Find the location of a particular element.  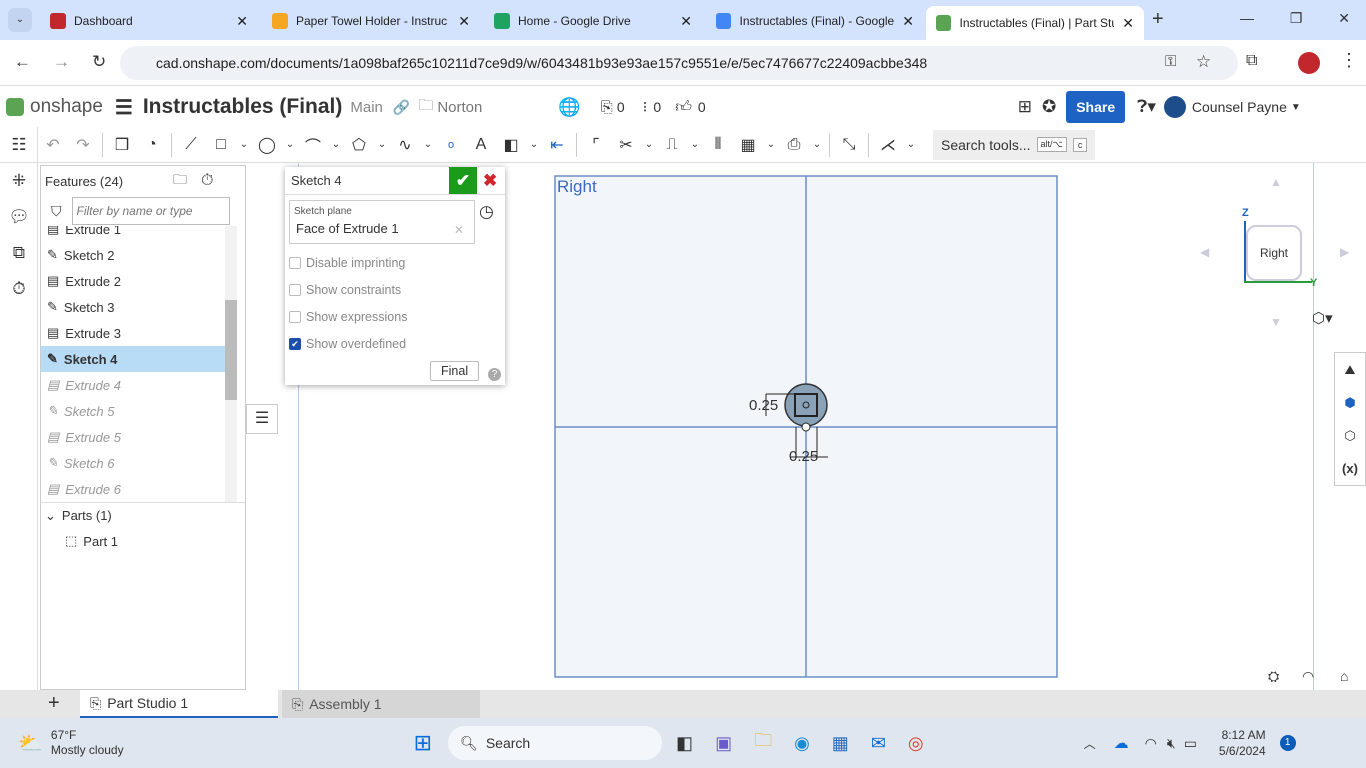

tab-assembly-1: ⎘ Assembly 1 is located at coordinates (381, 704).